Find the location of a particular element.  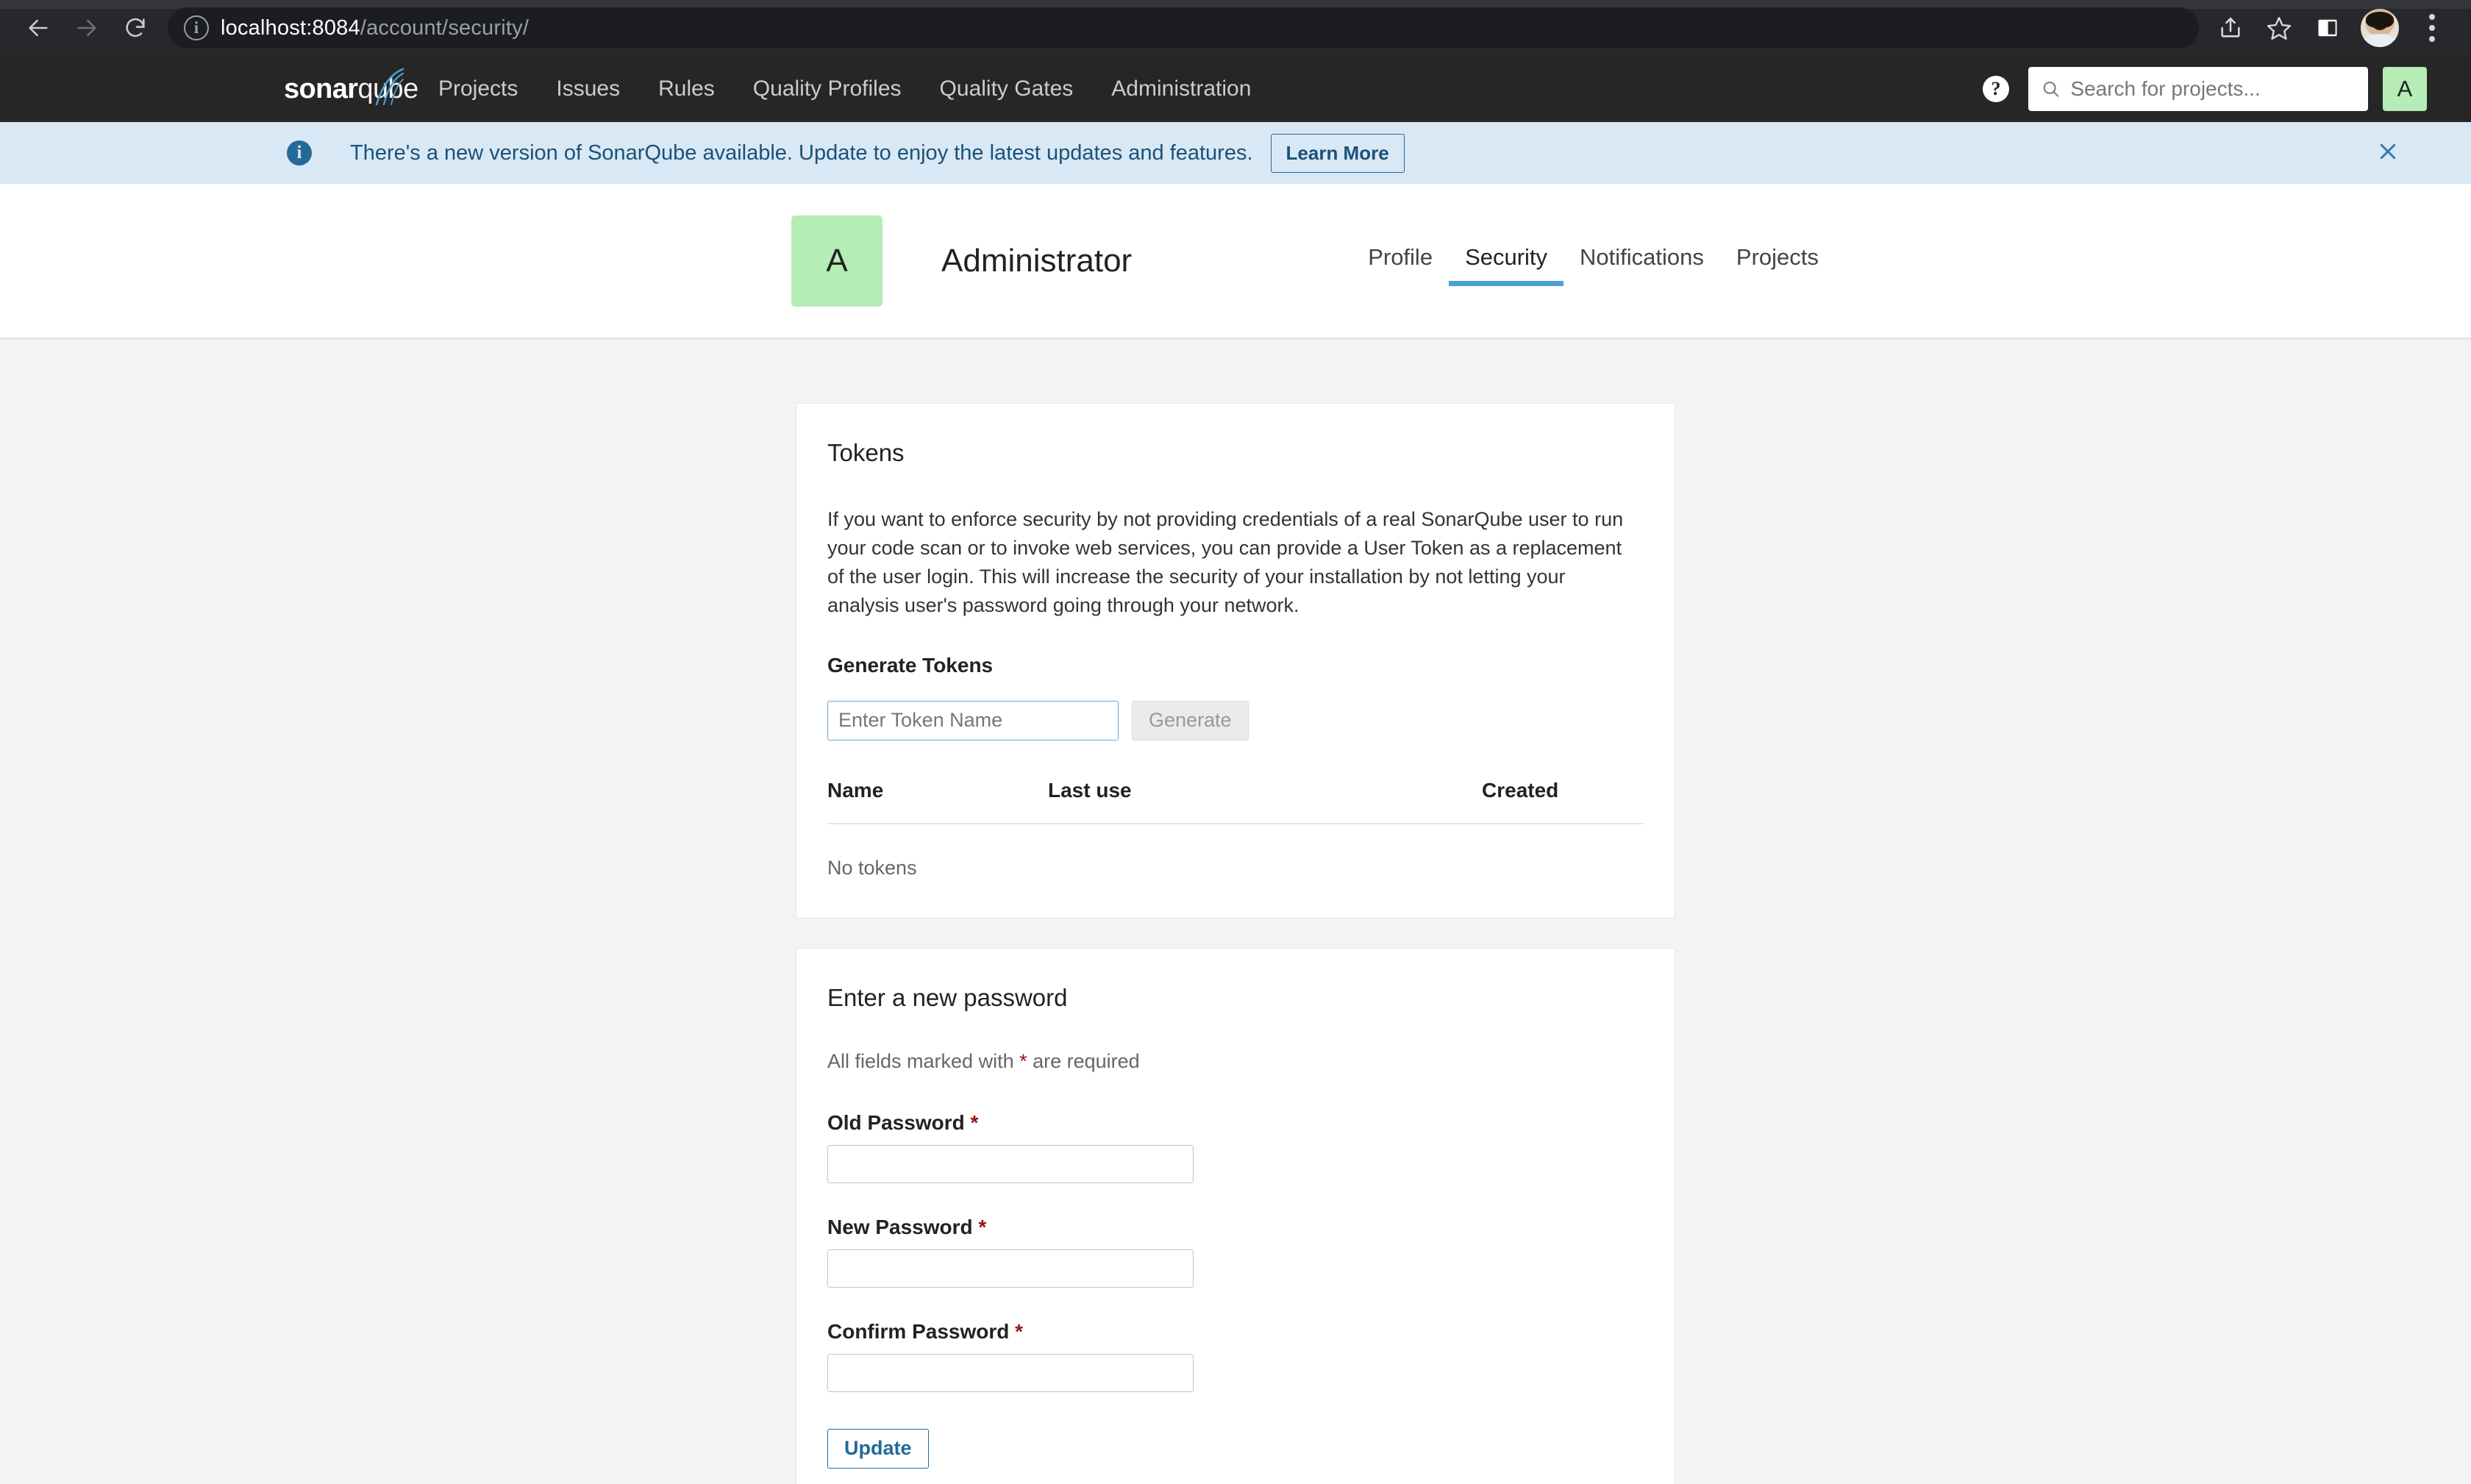

tab-notifications: Notifications is located at coordinates (1642, 265).